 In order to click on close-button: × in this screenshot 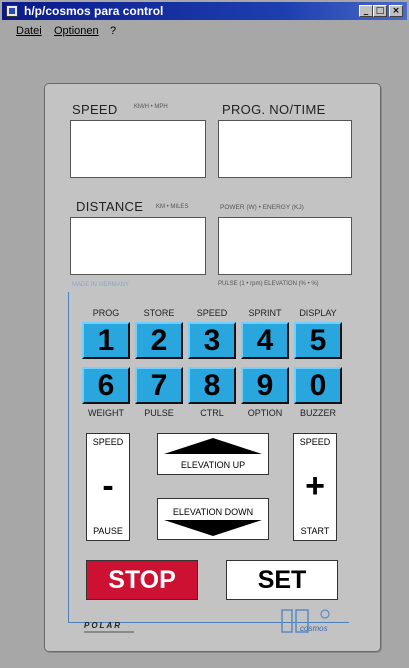, I will do `click(396, 11)`.